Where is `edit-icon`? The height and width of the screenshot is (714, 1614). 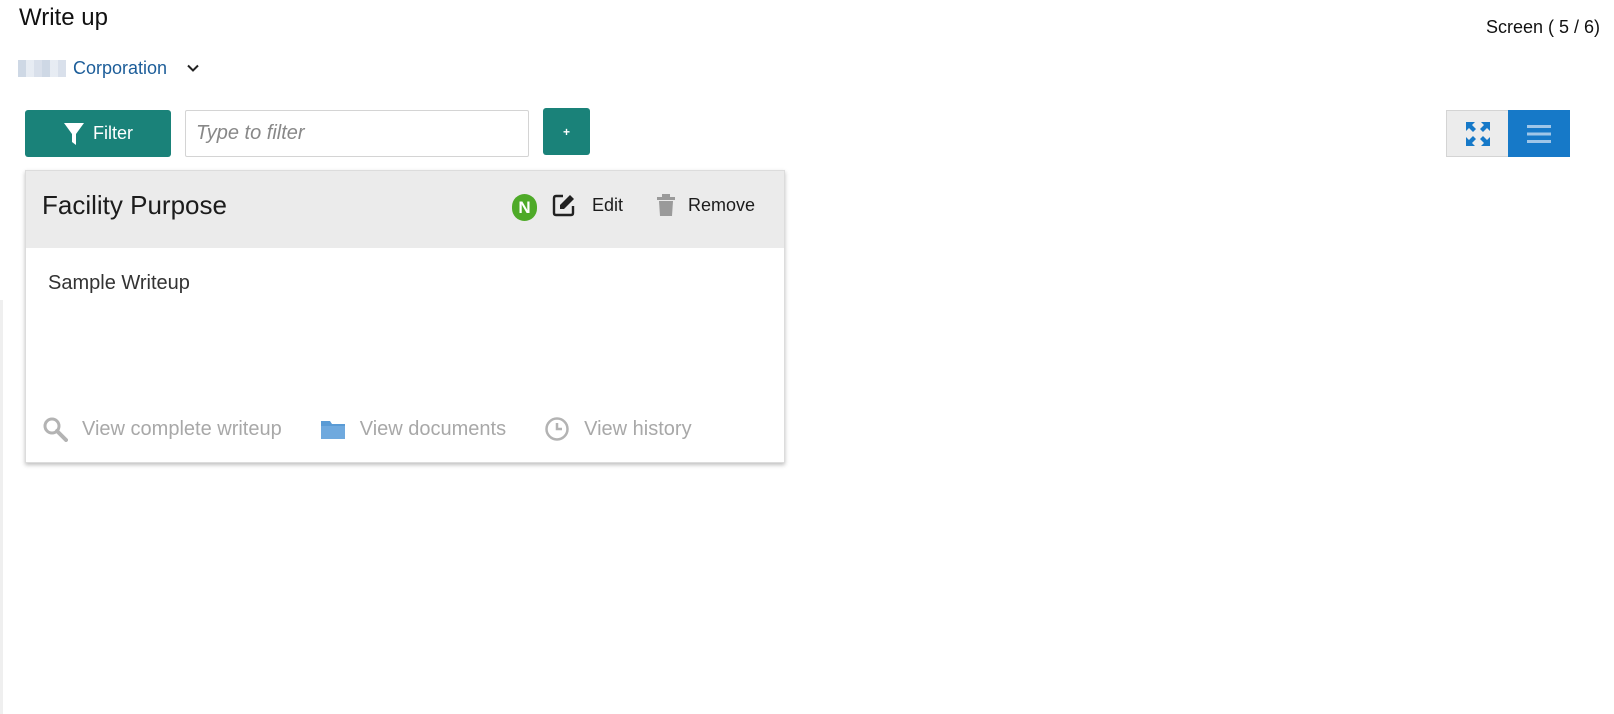 edit-icon is located at coordinates (563, 205).